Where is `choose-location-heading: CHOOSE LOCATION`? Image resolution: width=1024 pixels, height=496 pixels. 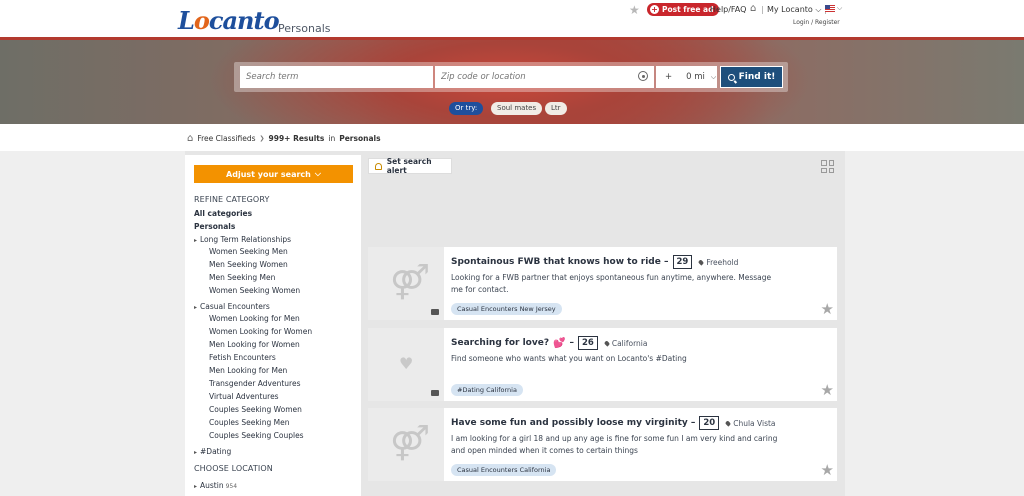
choose-location-heading: CHOOSE LOCATION is located at coordinates (233, 468).